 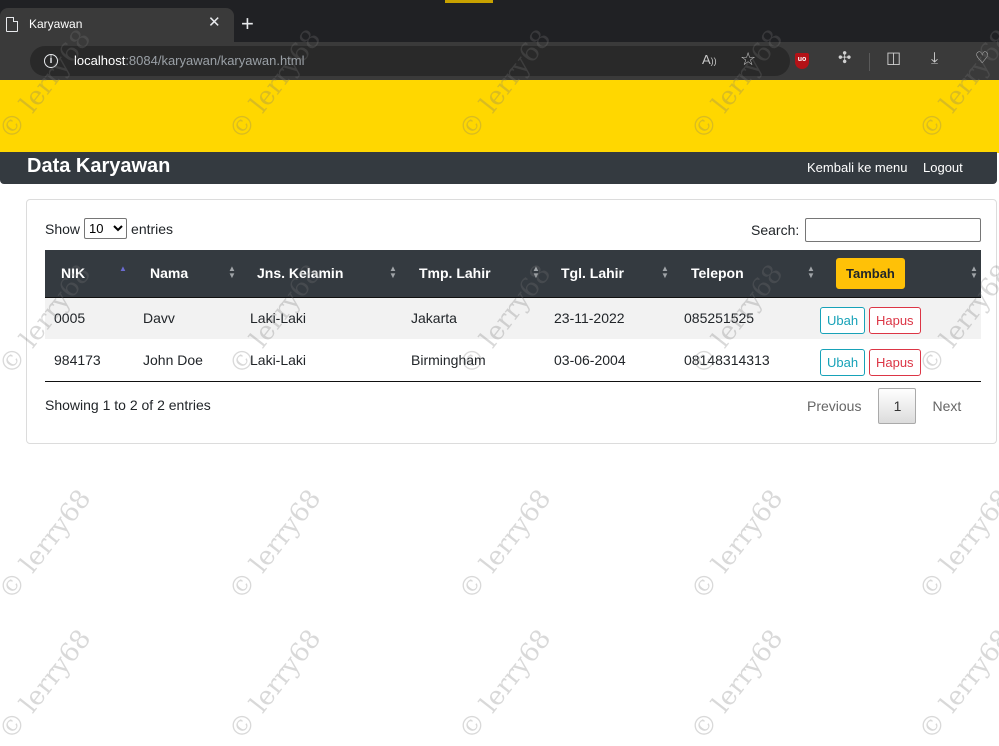 What do you see at coordinates (893, 59) in the screenshot?
I see `split-screen-icon: ◫` at bounding box center [893, 59].